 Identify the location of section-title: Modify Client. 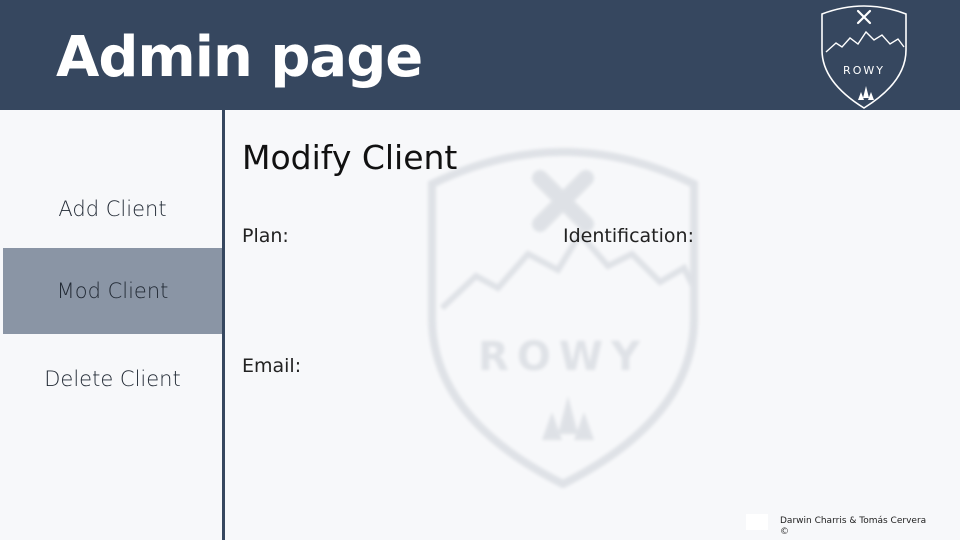
(350, 157).